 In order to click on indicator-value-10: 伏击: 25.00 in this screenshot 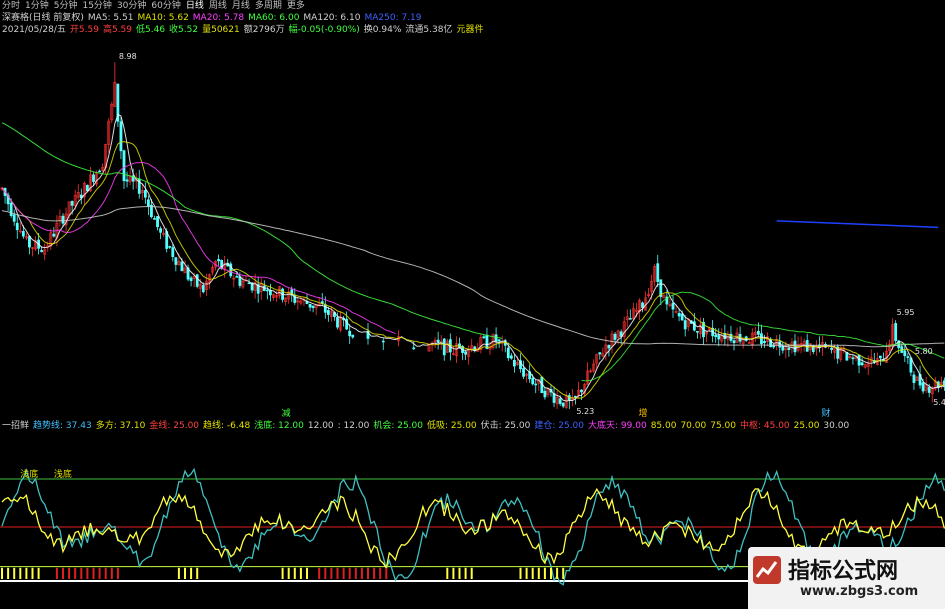, I will do `click(505, 426)`.